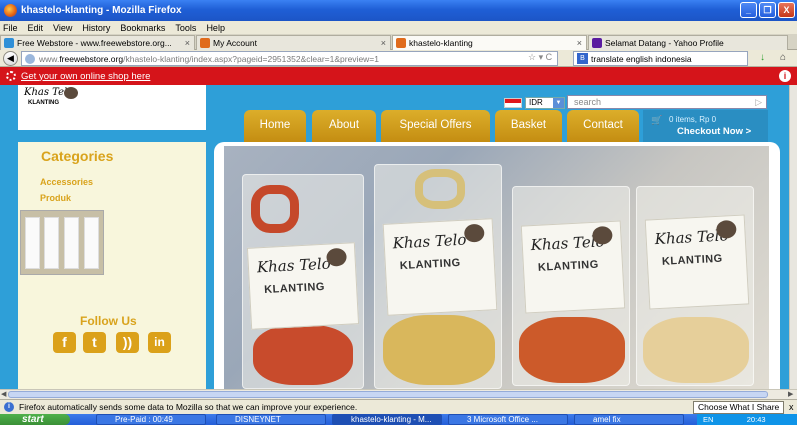  Describe the element at coordinates (664, 43) in the screenshot. I see `tab-label: Selamat Datang - Yahoo Profile` at that location.